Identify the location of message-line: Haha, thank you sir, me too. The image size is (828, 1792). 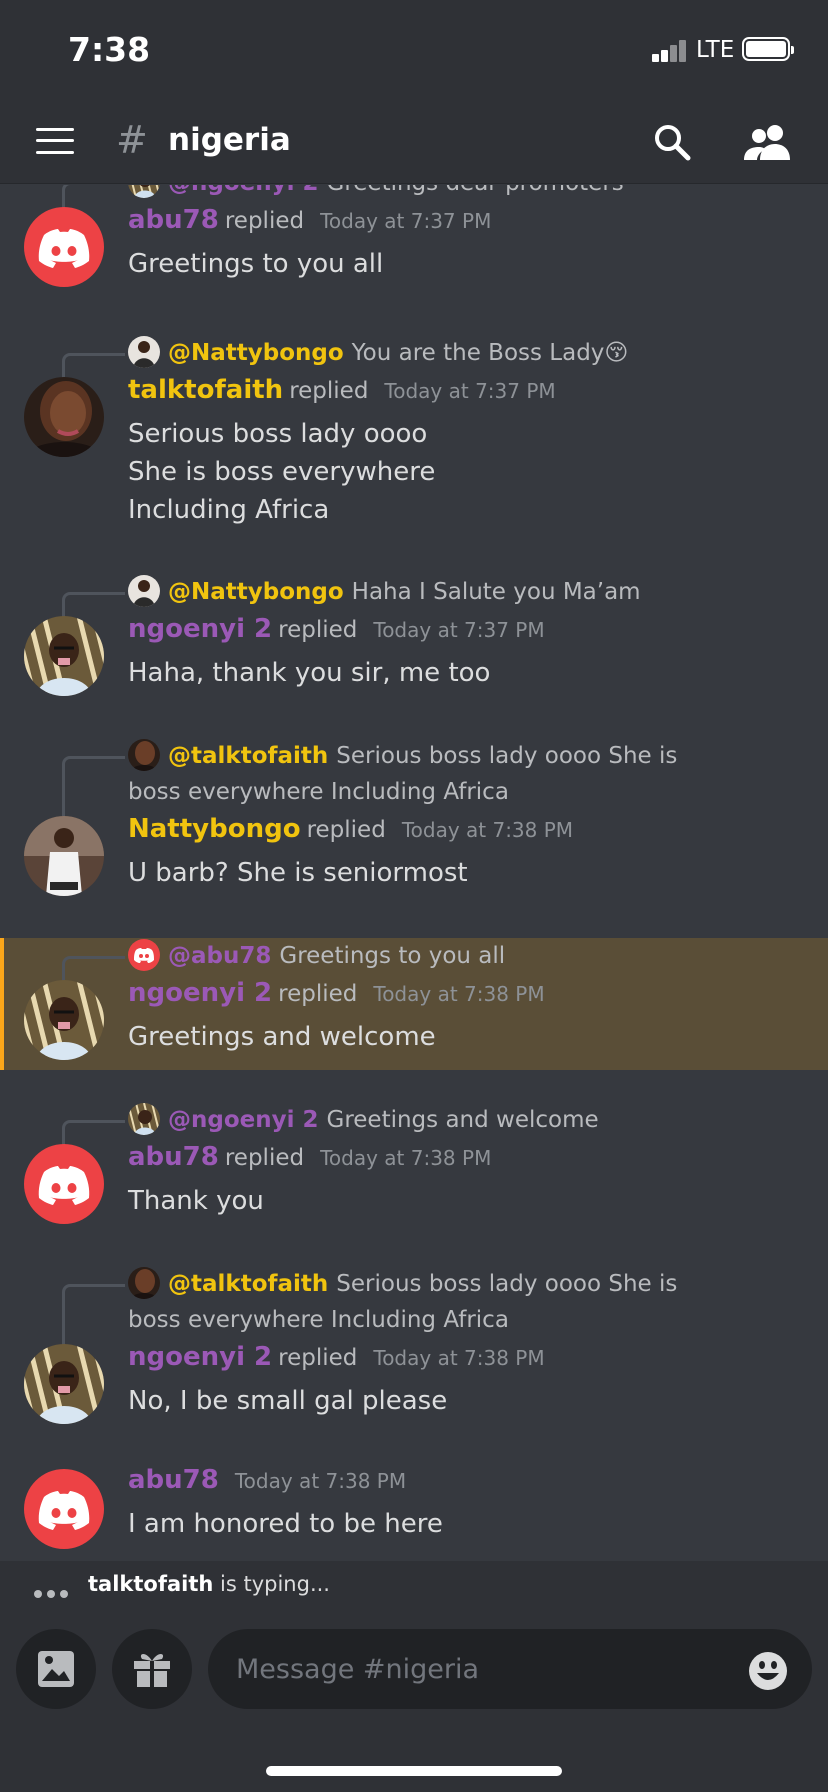
(309, 673).